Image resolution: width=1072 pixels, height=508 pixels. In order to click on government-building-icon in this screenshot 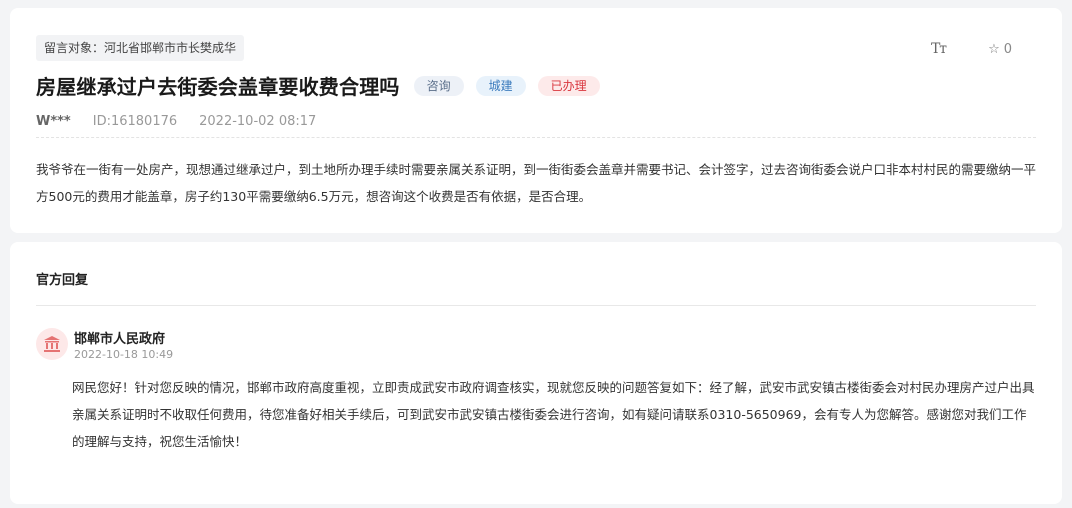, I will do `click(52, 344)`.